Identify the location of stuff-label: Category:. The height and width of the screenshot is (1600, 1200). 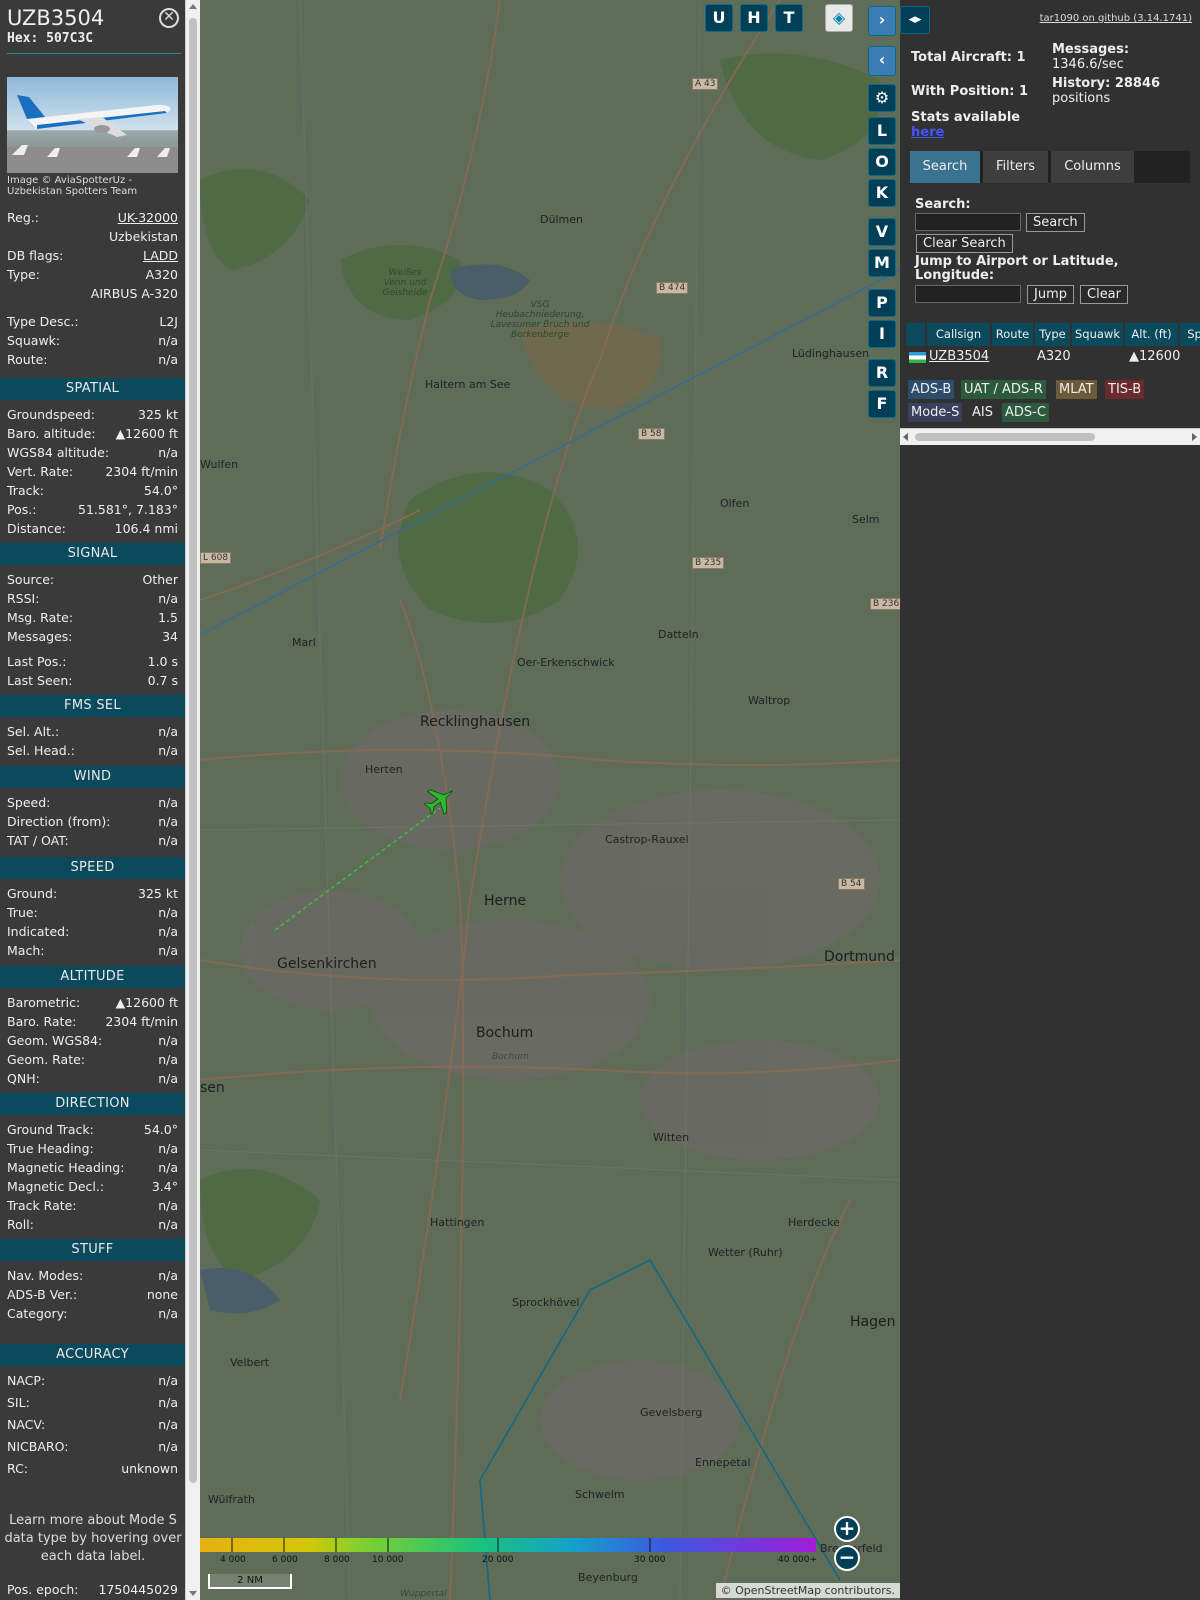
(37, 1313).